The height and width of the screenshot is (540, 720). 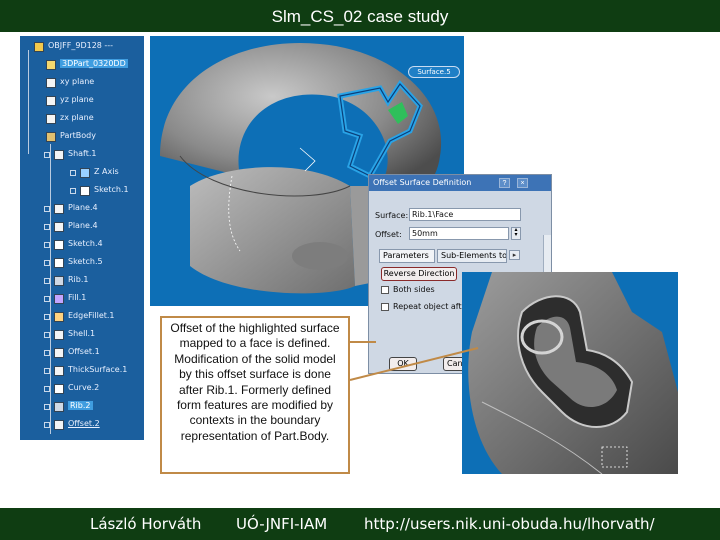 I want to click on tree-item: OBJFF_9D128 ---, so click(x=82, y=47).